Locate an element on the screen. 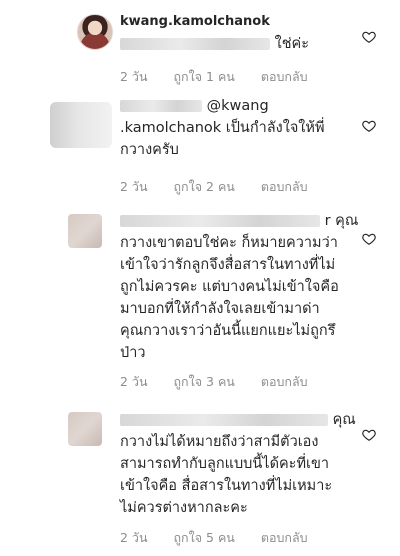 Image resolution: width=400 pixels, height=556 pixels. username: kwang.kamolchanok is located at coordinates (195, 21).